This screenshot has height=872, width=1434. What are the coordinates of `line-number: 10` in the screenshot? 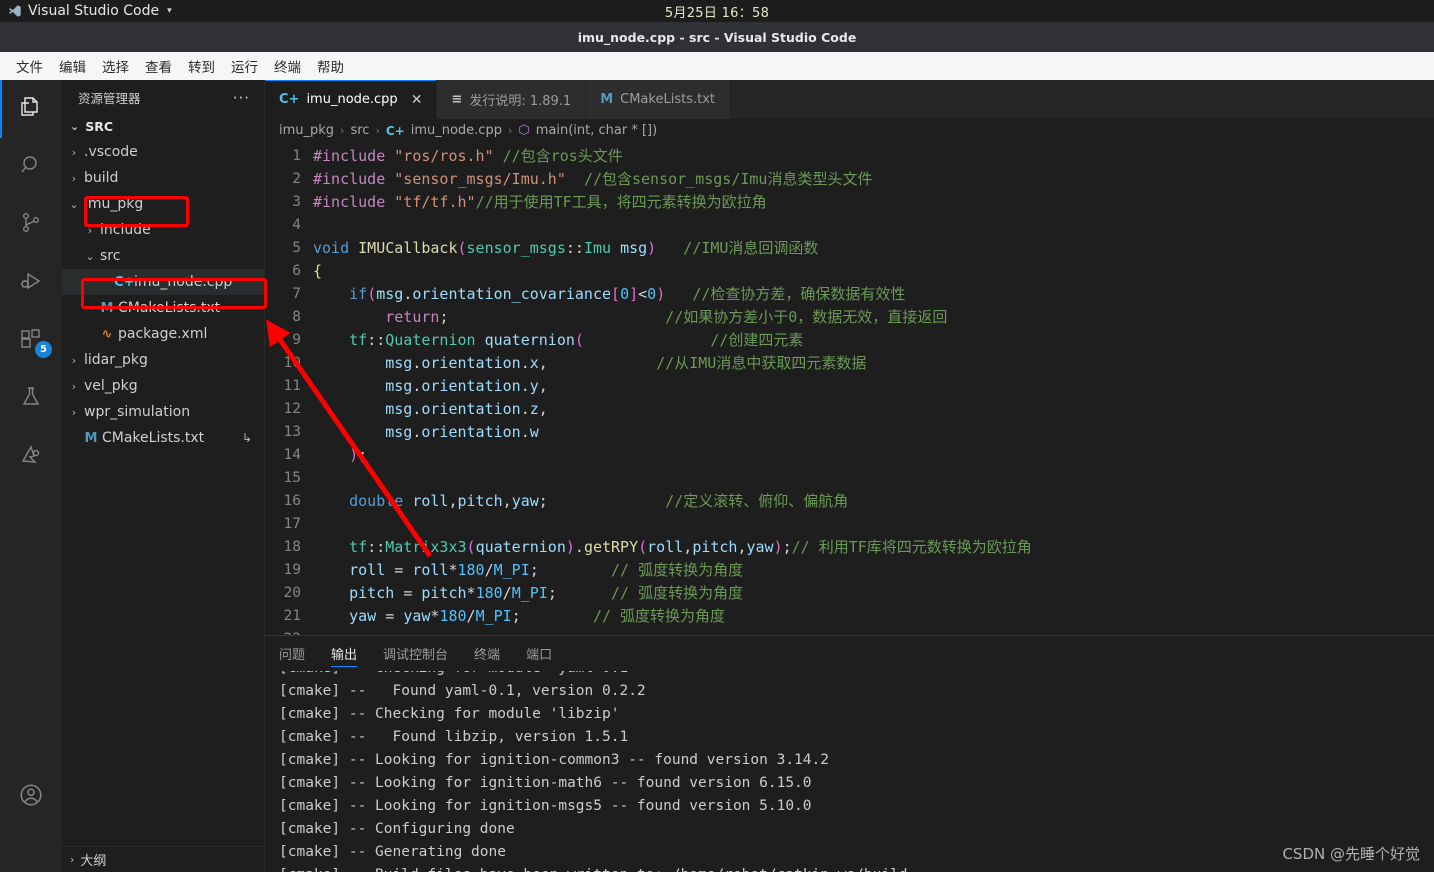 It's located at (292, 362).